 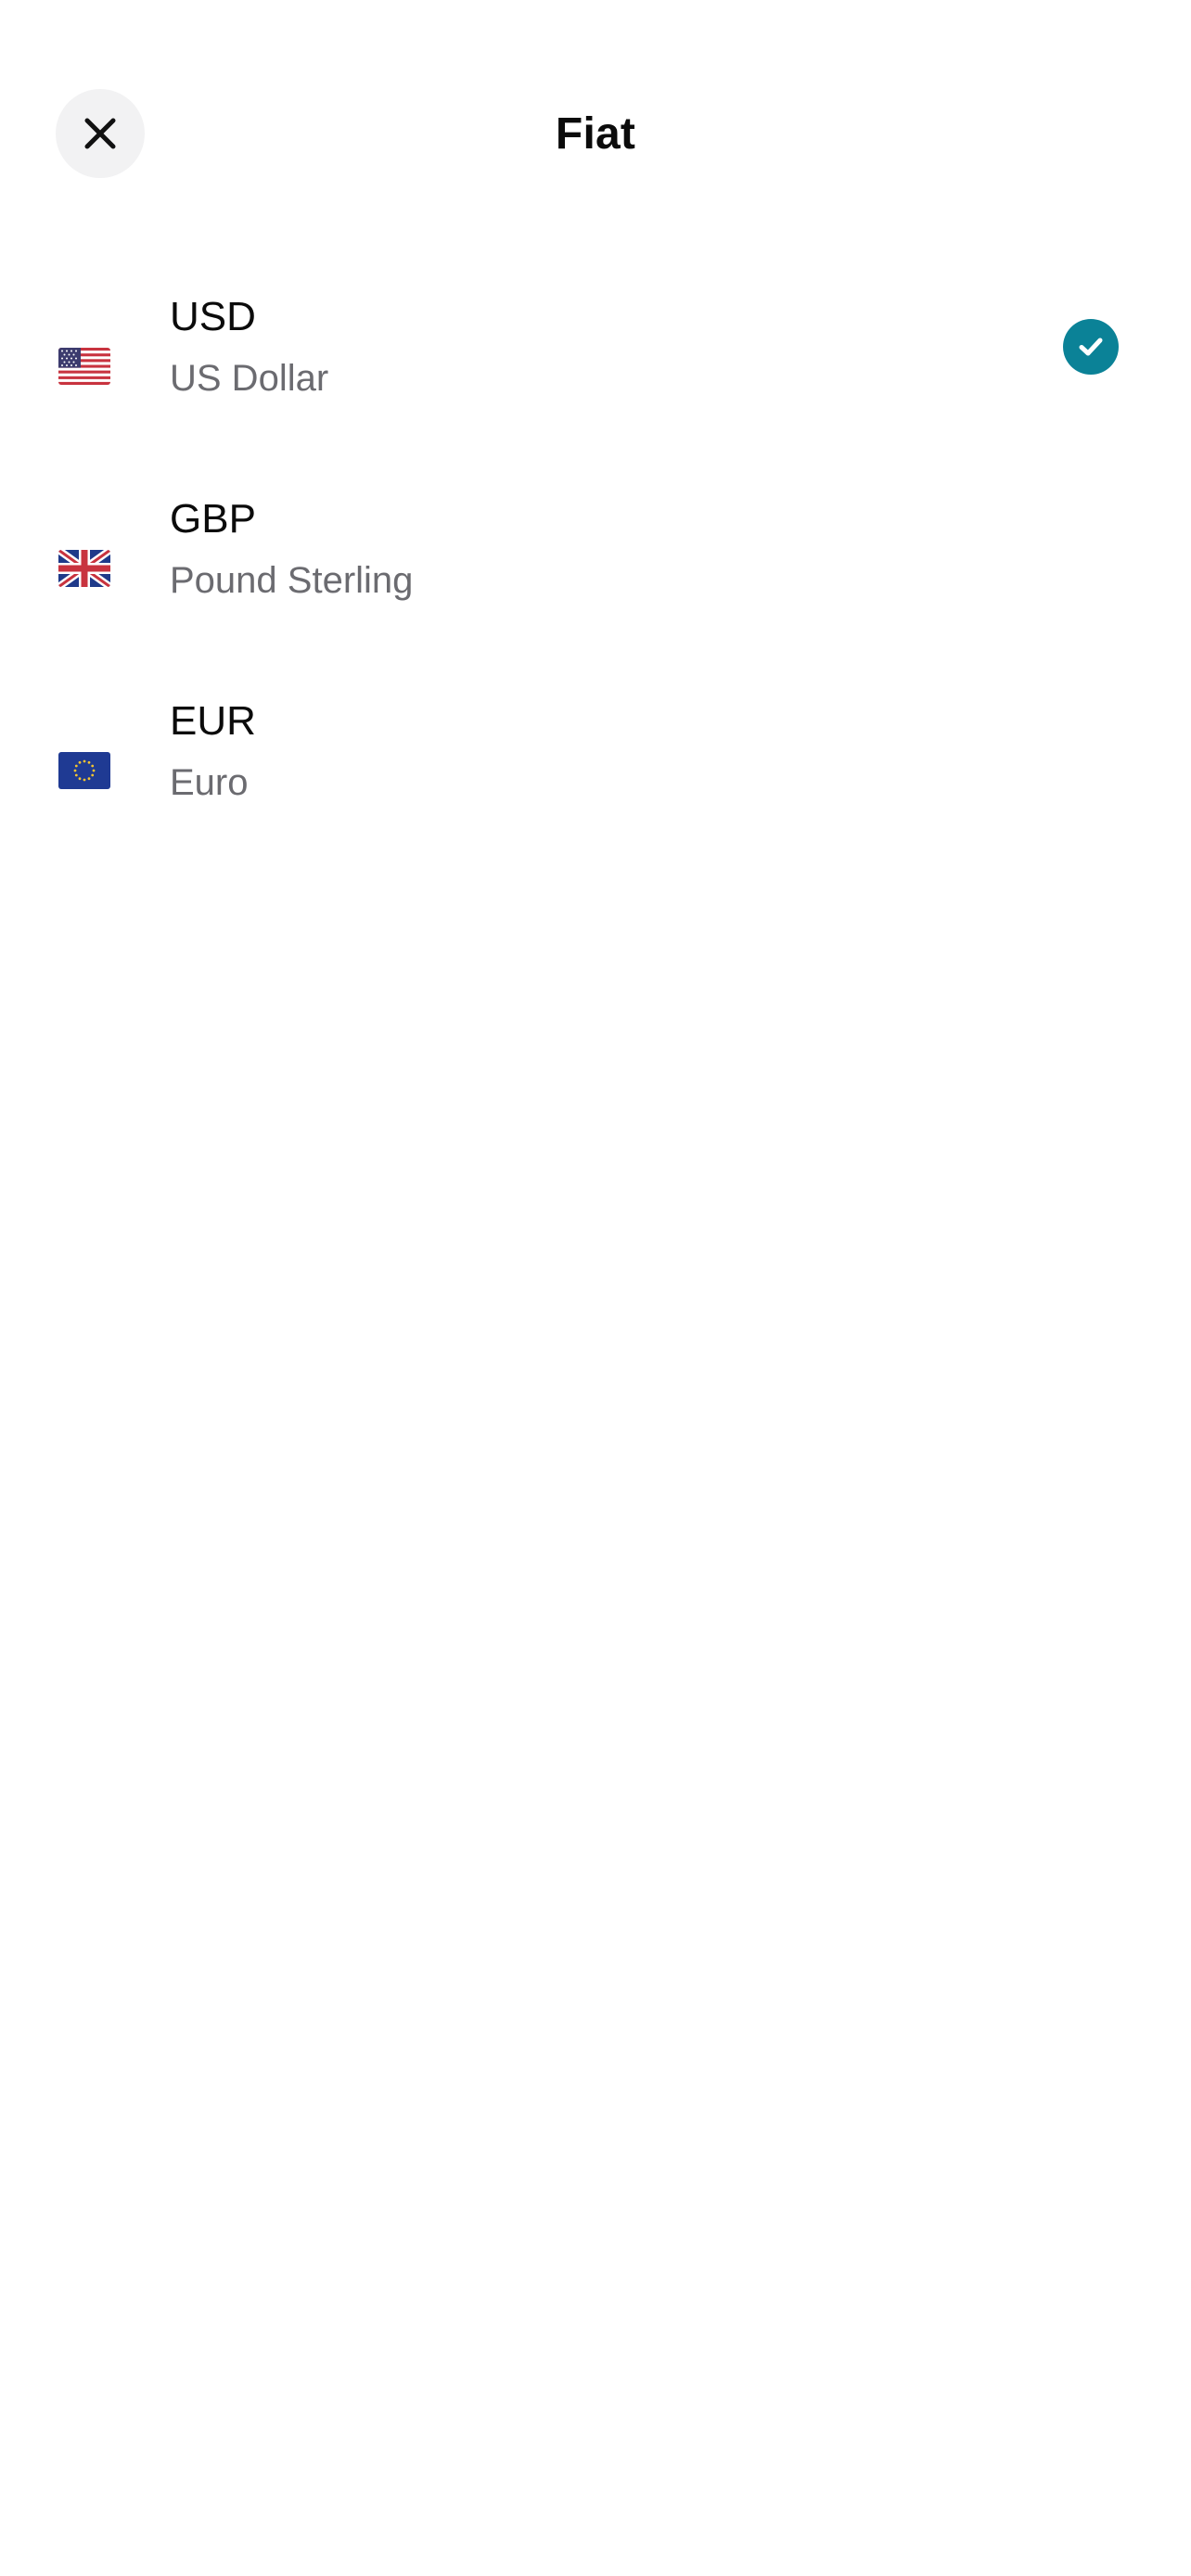 I want to click on currency-text: GBP Pound Sterling, so click(x=291, y=548).